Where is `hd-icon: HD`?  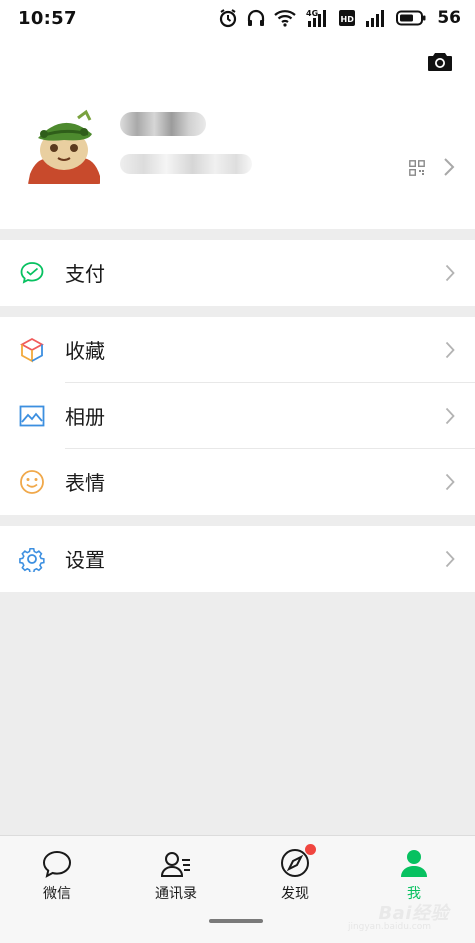
hd-icon: HD is located at coordinates (347, 18).